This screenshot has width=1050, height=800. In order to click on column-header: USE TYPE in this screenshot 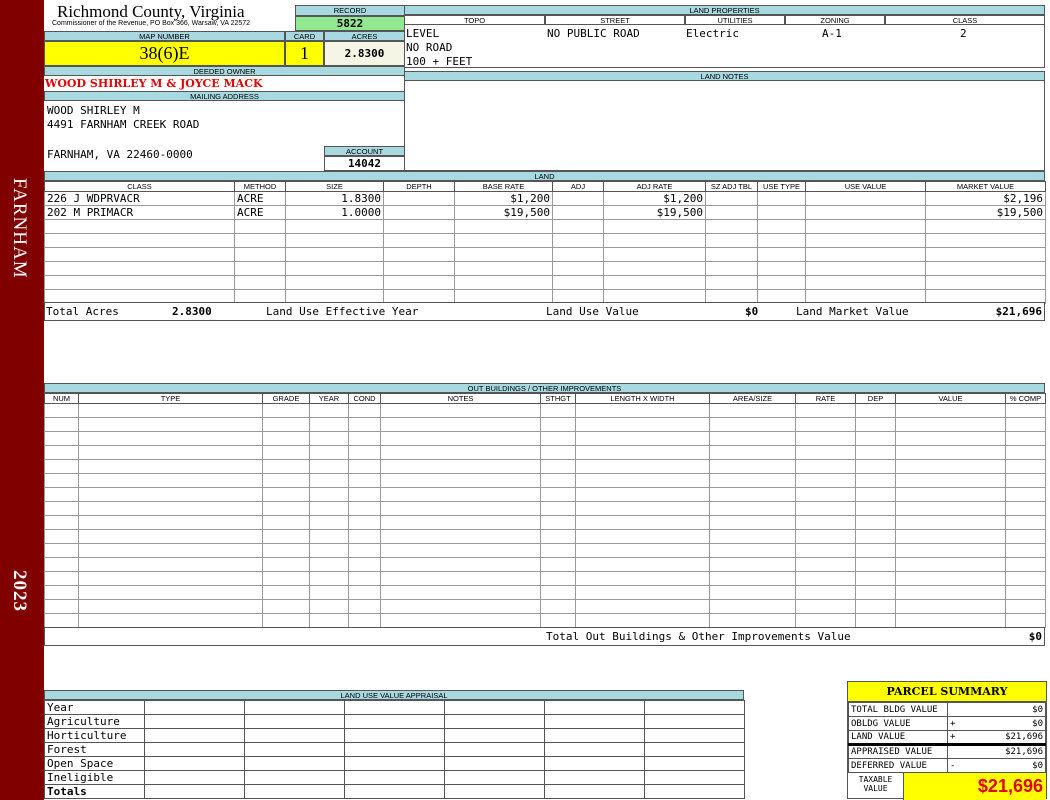, I will do `click(781, 186)`.